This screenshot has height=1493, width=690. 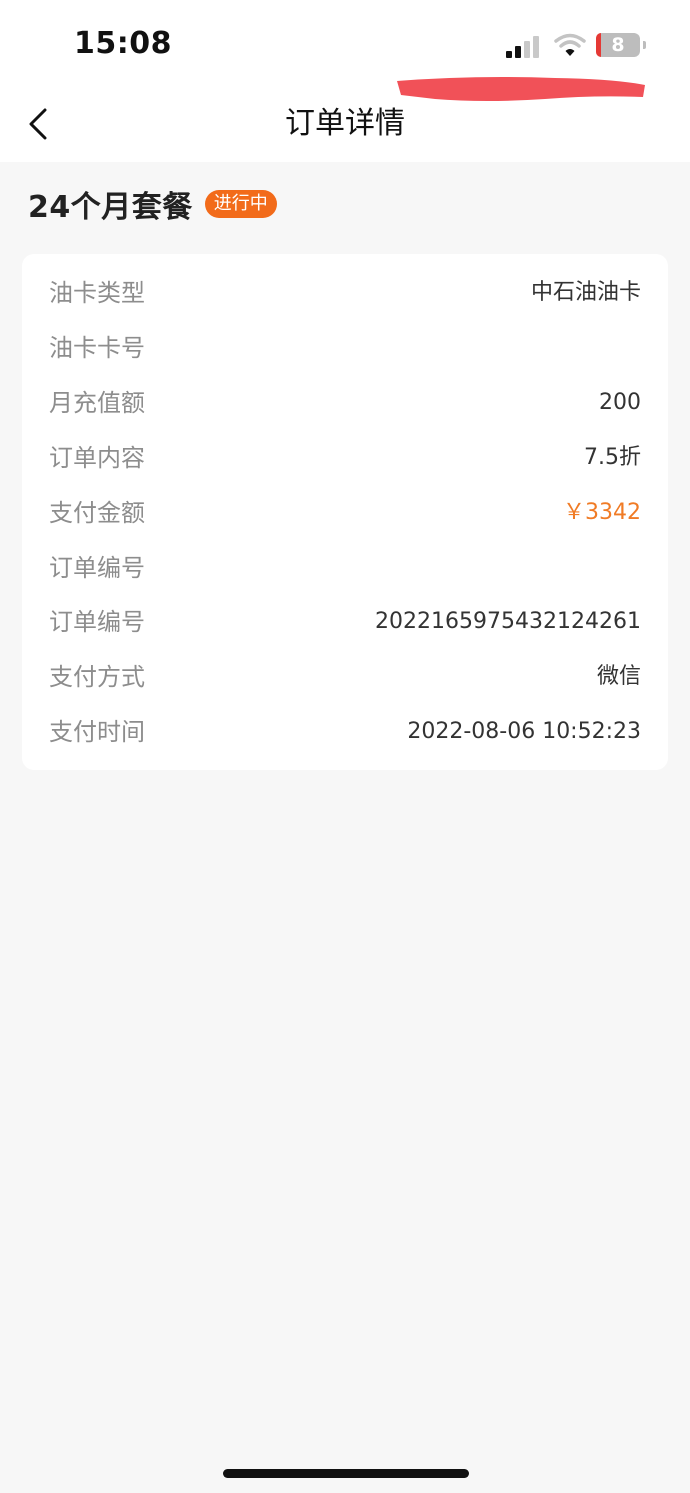 I want to click on detail-row-card-type: 油卡类型 中石油油卡, so click(x=345, y=293).